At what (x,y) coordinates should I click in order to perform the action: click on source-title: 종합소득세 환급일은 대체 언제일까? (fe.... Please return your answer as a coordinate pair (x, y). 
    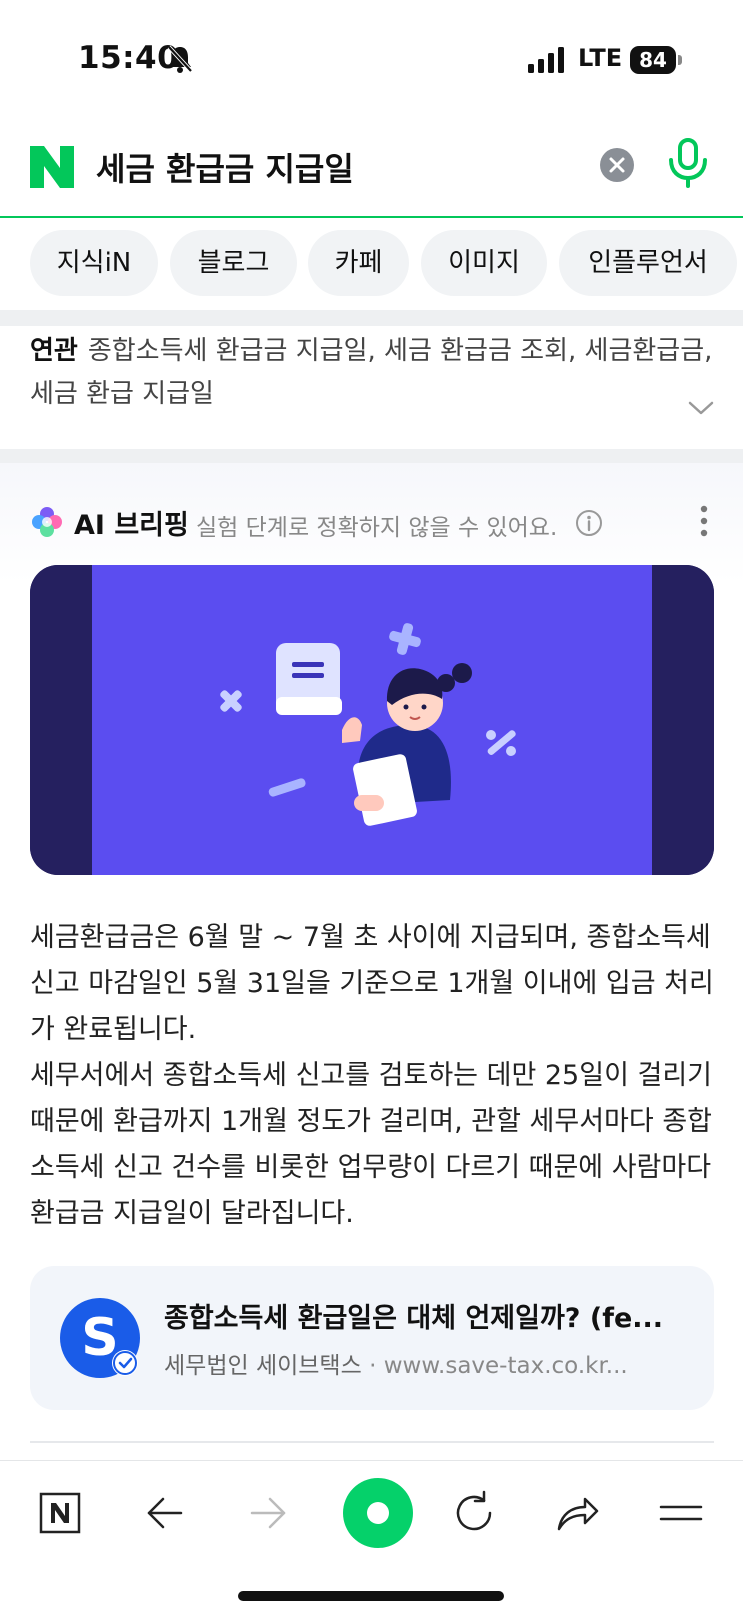
    Looking at the image, I should click on (424, 1315).